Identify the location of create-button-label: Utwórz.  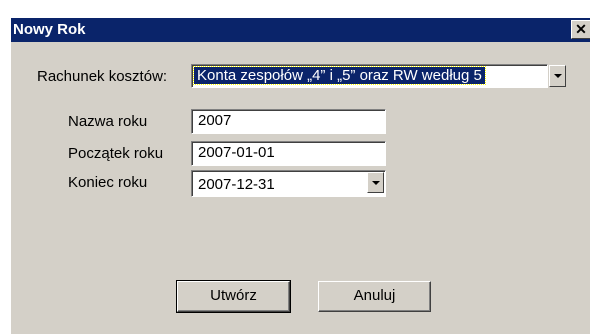
(233, 295).